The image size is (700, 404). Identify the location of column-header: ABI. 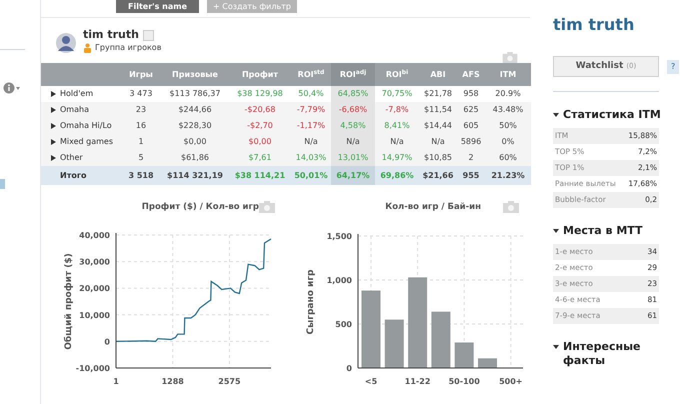
(438, 74).